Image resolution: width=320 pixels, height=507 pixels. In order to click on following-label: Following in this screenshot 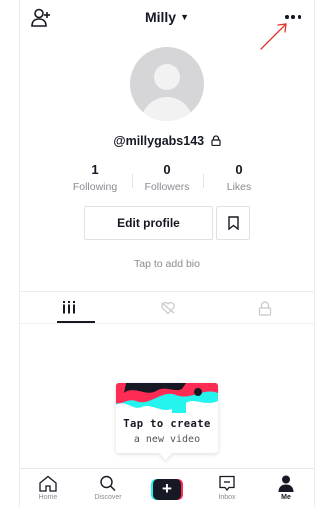, I will do `click(95, 187)`.